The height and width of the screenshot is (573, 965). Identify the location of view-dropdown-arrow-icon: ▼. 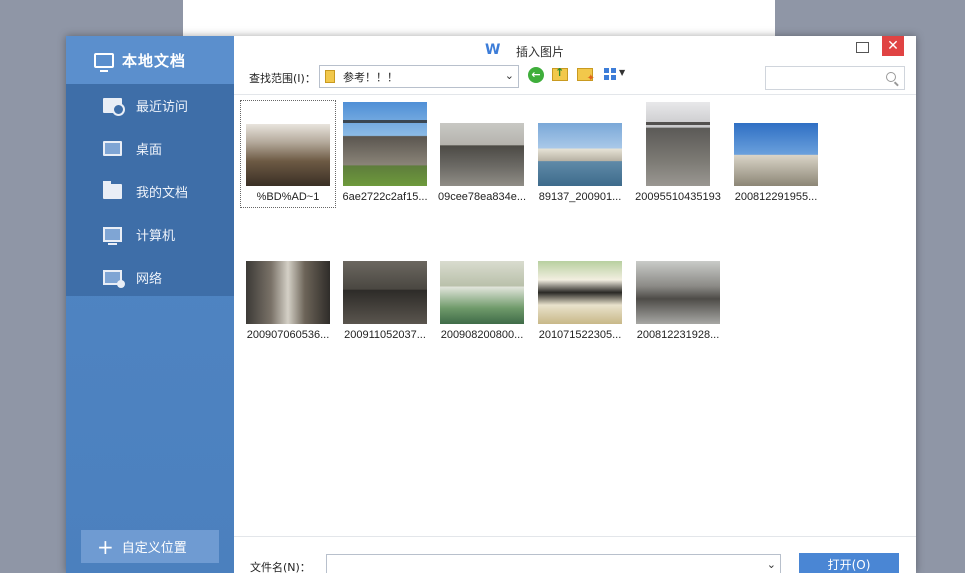
(622, 72).